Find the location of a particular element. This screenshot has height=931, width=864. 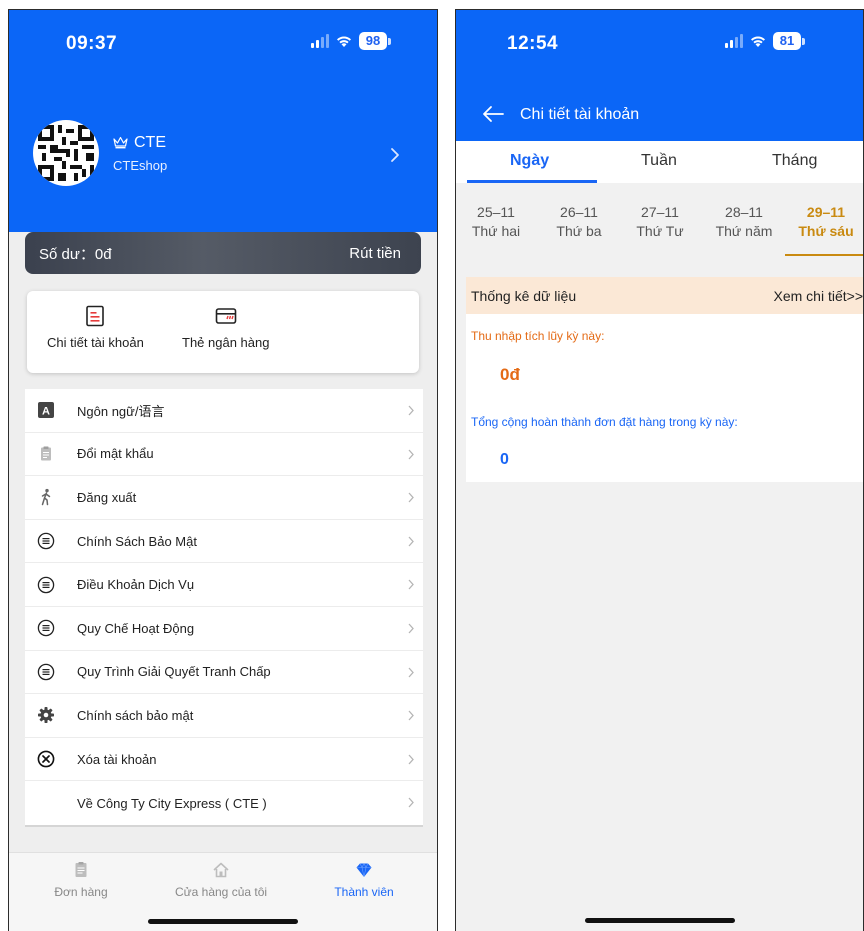

day-item-selected: 29–11 Thứ sáu is located at coordinates (825, 222).